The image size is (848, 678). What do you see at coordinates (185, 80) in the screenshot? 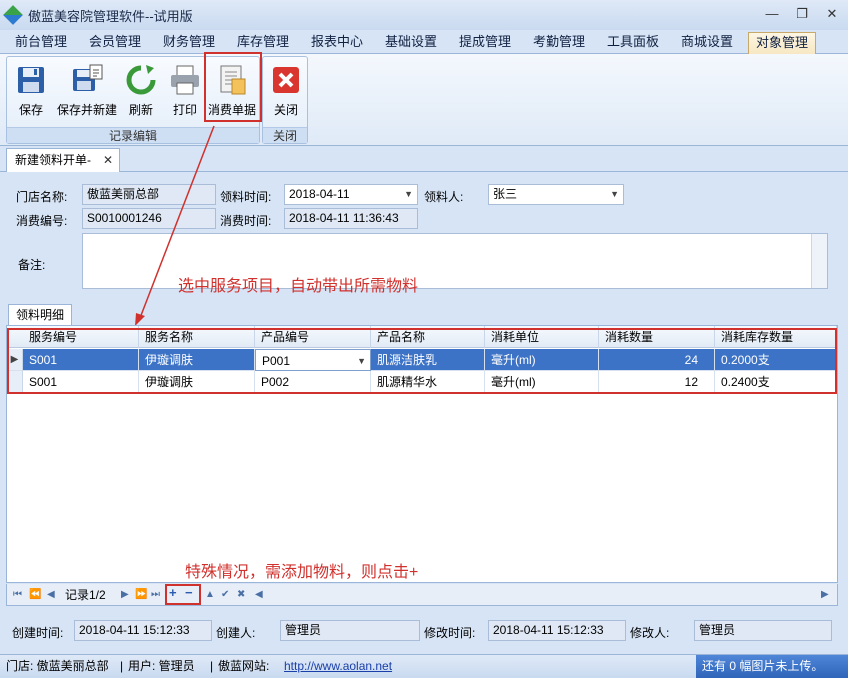
I see `printer-icon` at bounding box center [185, 80].